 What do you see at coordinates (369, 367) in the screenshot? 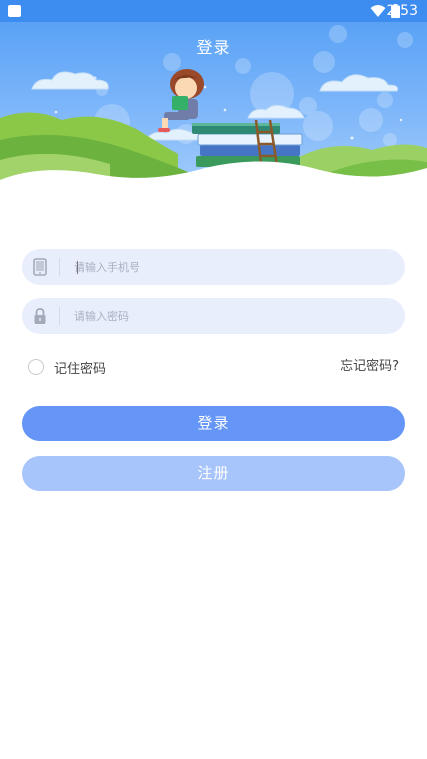
I see `forgot-password-link: 忘记密码?` at bounding box center [369, 367].